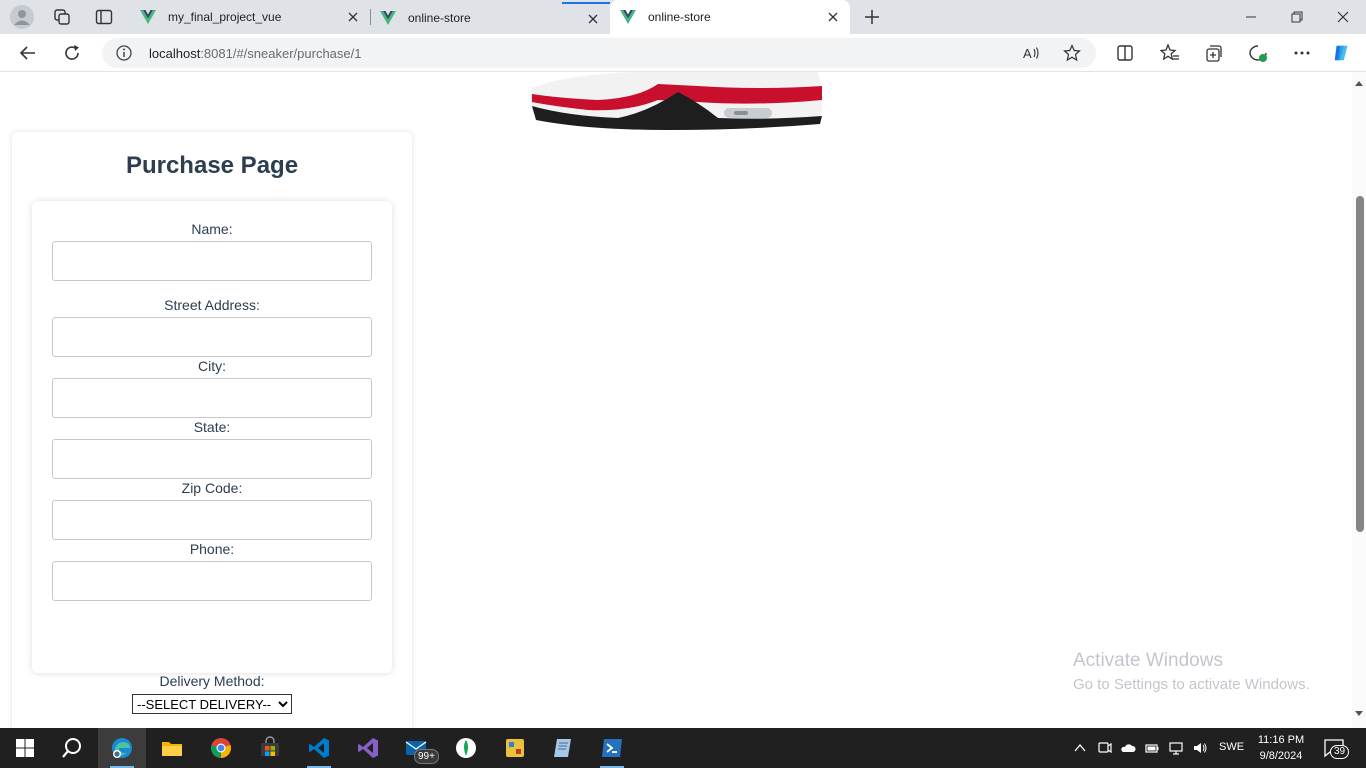 The width and height of the screenshot is (1366, 768). What do you see at coordinates (124, 53) in the screenshot?
I see `site-info-icon` at bounding box center [124, 53].